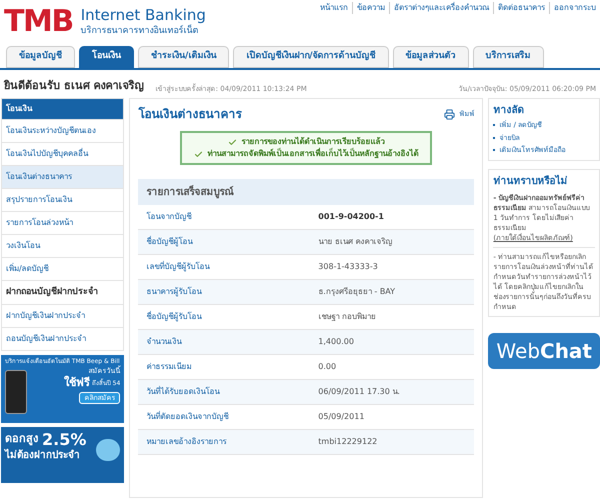  What do you see at coordinates (140, 31) in the screenshot?
I see `site-subtitle: บริการธนาคารทางอินเทอร์เน็ต` at bounding box center [140, 31].